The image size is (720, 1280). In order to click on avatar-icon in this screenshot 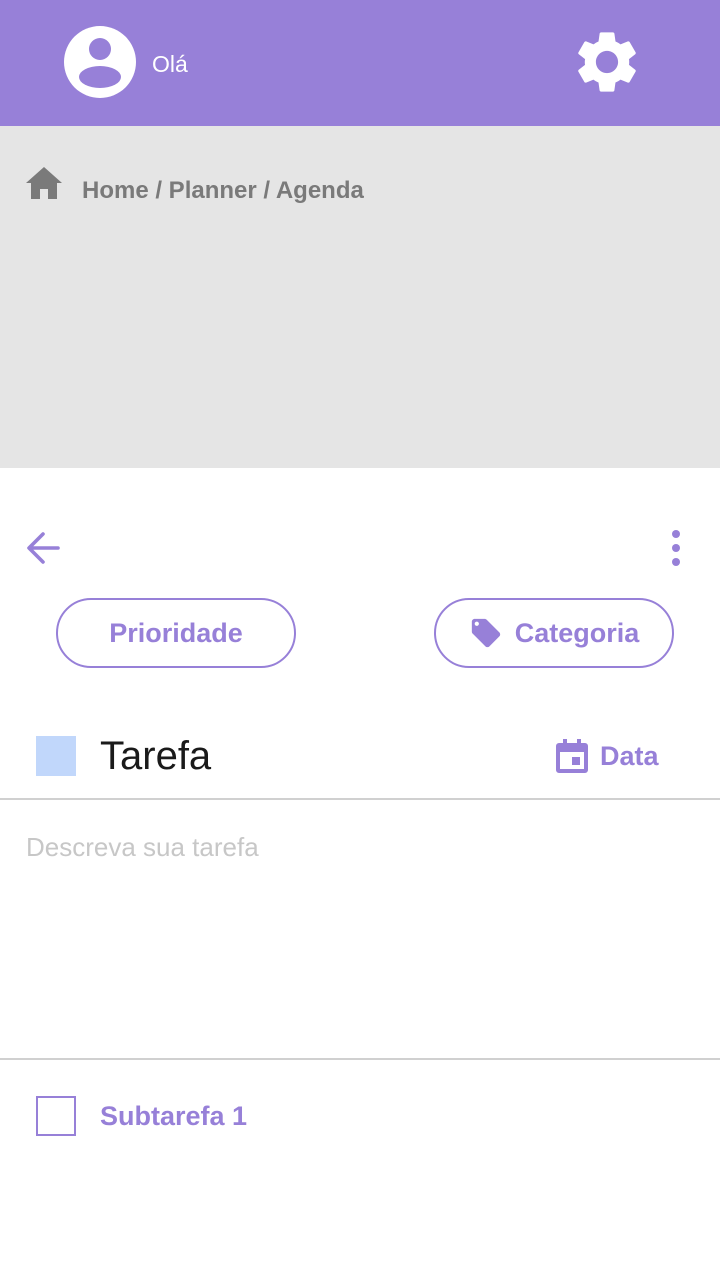, I will do `click(100, 62)`.